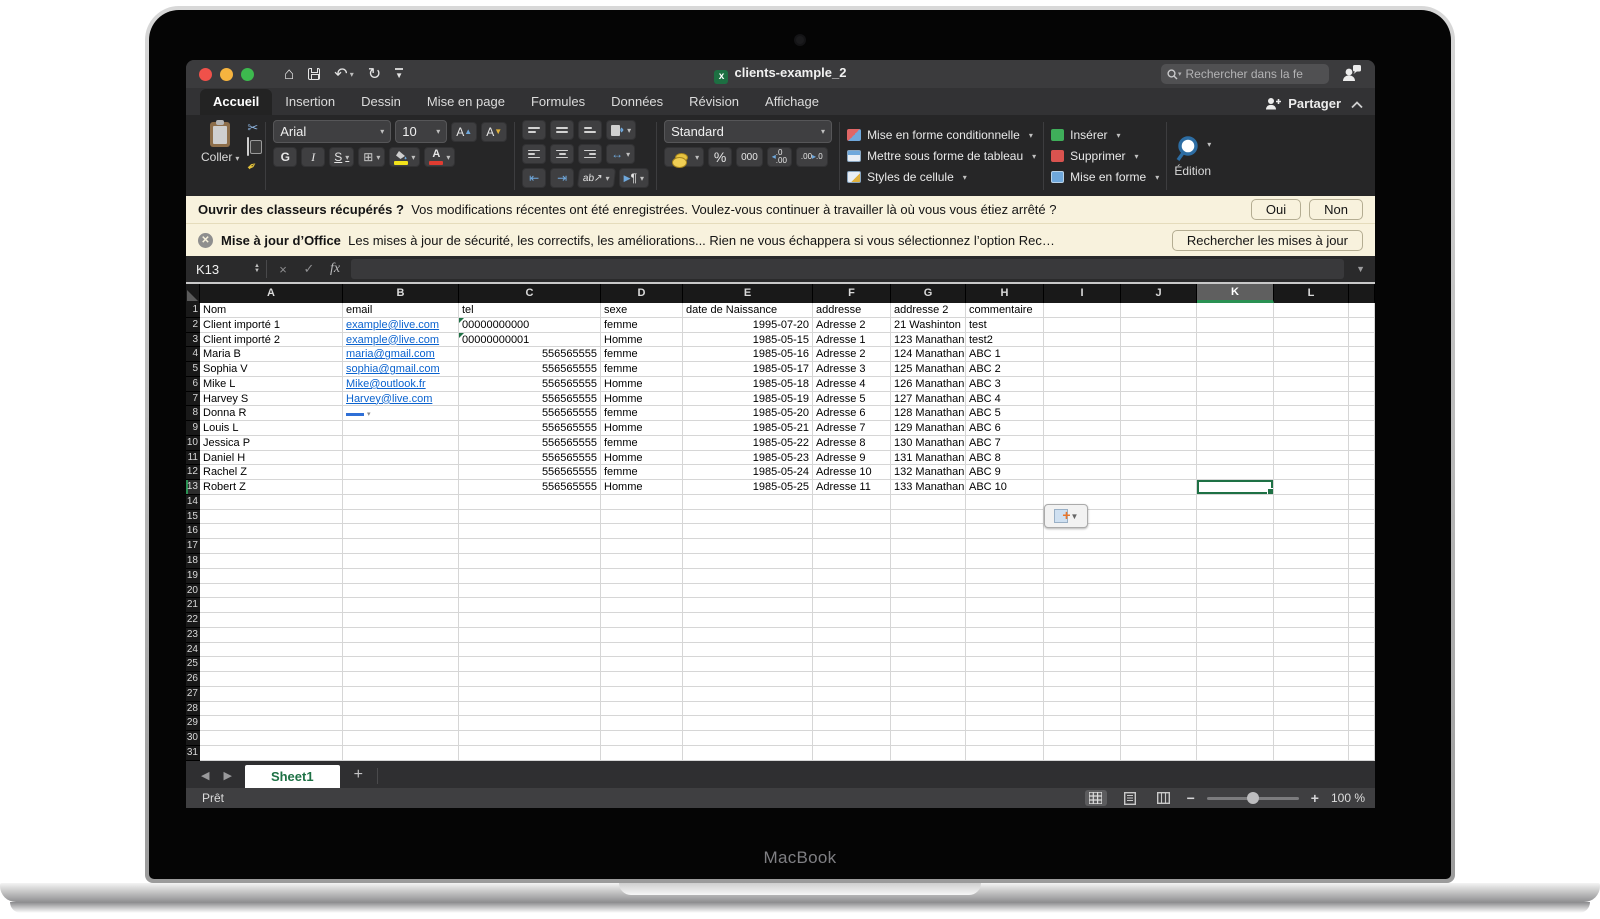 The image size is (1600, 919). What do you see at coordinates (1362, 293) in the screenshot?
I see `column-header-overflow` at bounding box center [1362, 293].